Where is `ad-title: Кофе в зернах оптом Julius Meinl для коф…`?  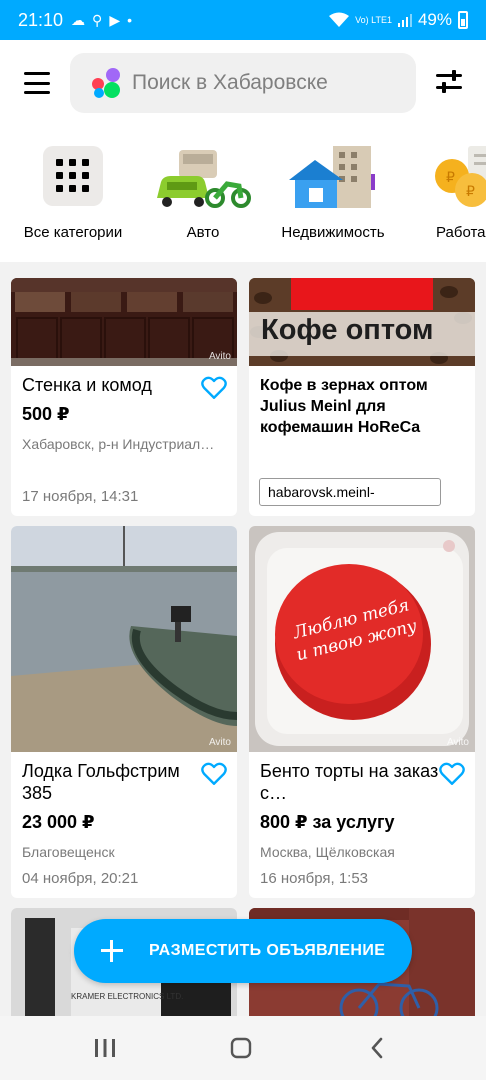 ad-title: Кофе в зернах оптом Julius Meinl для коф… is located at coordinates (365, 406).